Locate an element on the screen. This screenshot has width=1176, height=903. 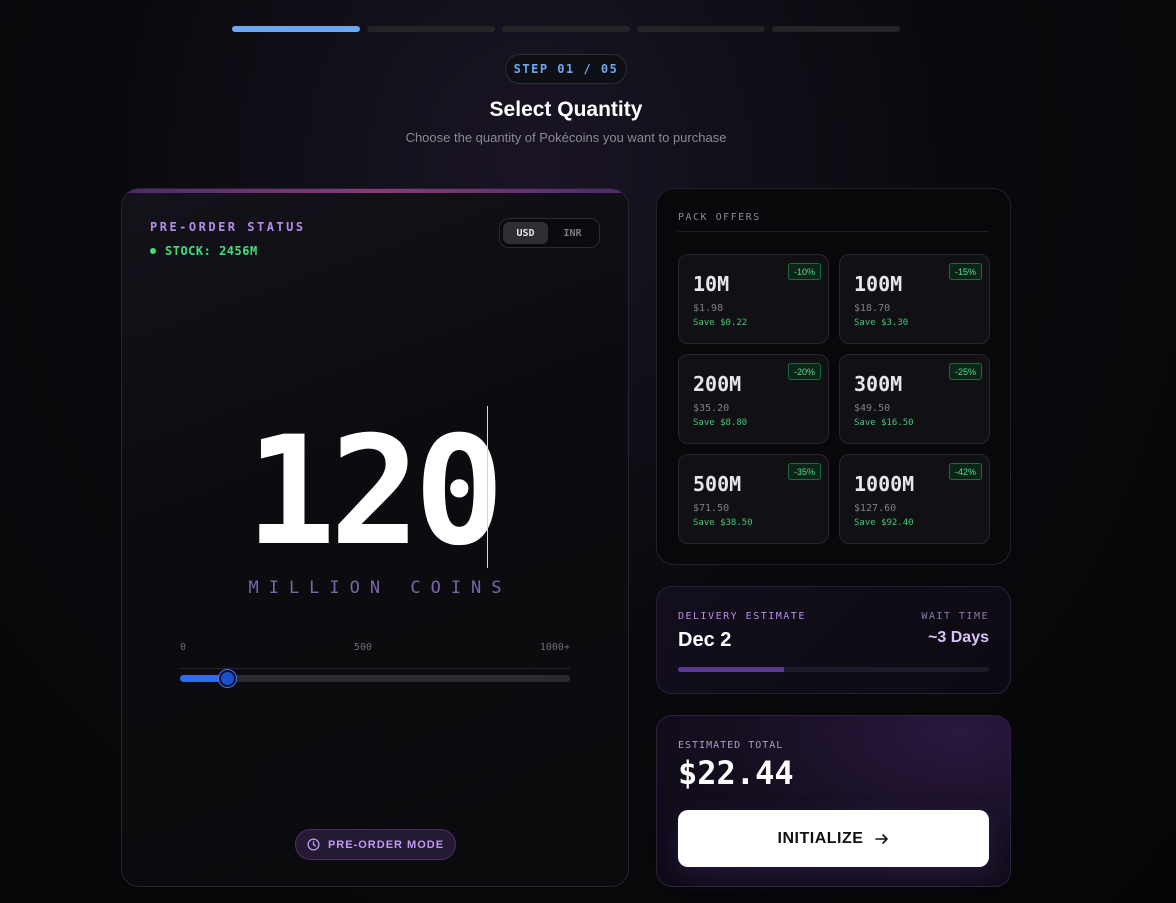
quantity-slider is located at coordinates (375, 678).